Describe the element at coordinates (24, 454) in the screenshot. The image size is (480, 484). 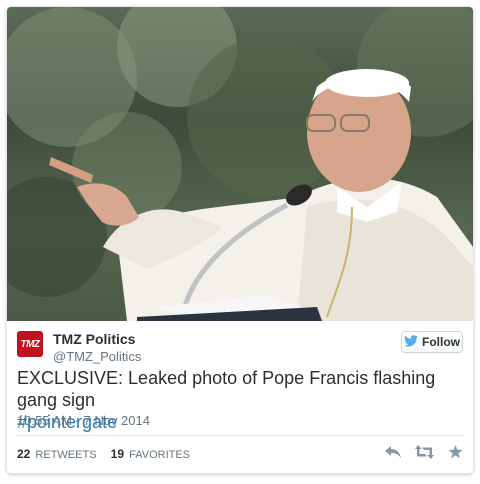
I see `retweets-count: 22` at that location.